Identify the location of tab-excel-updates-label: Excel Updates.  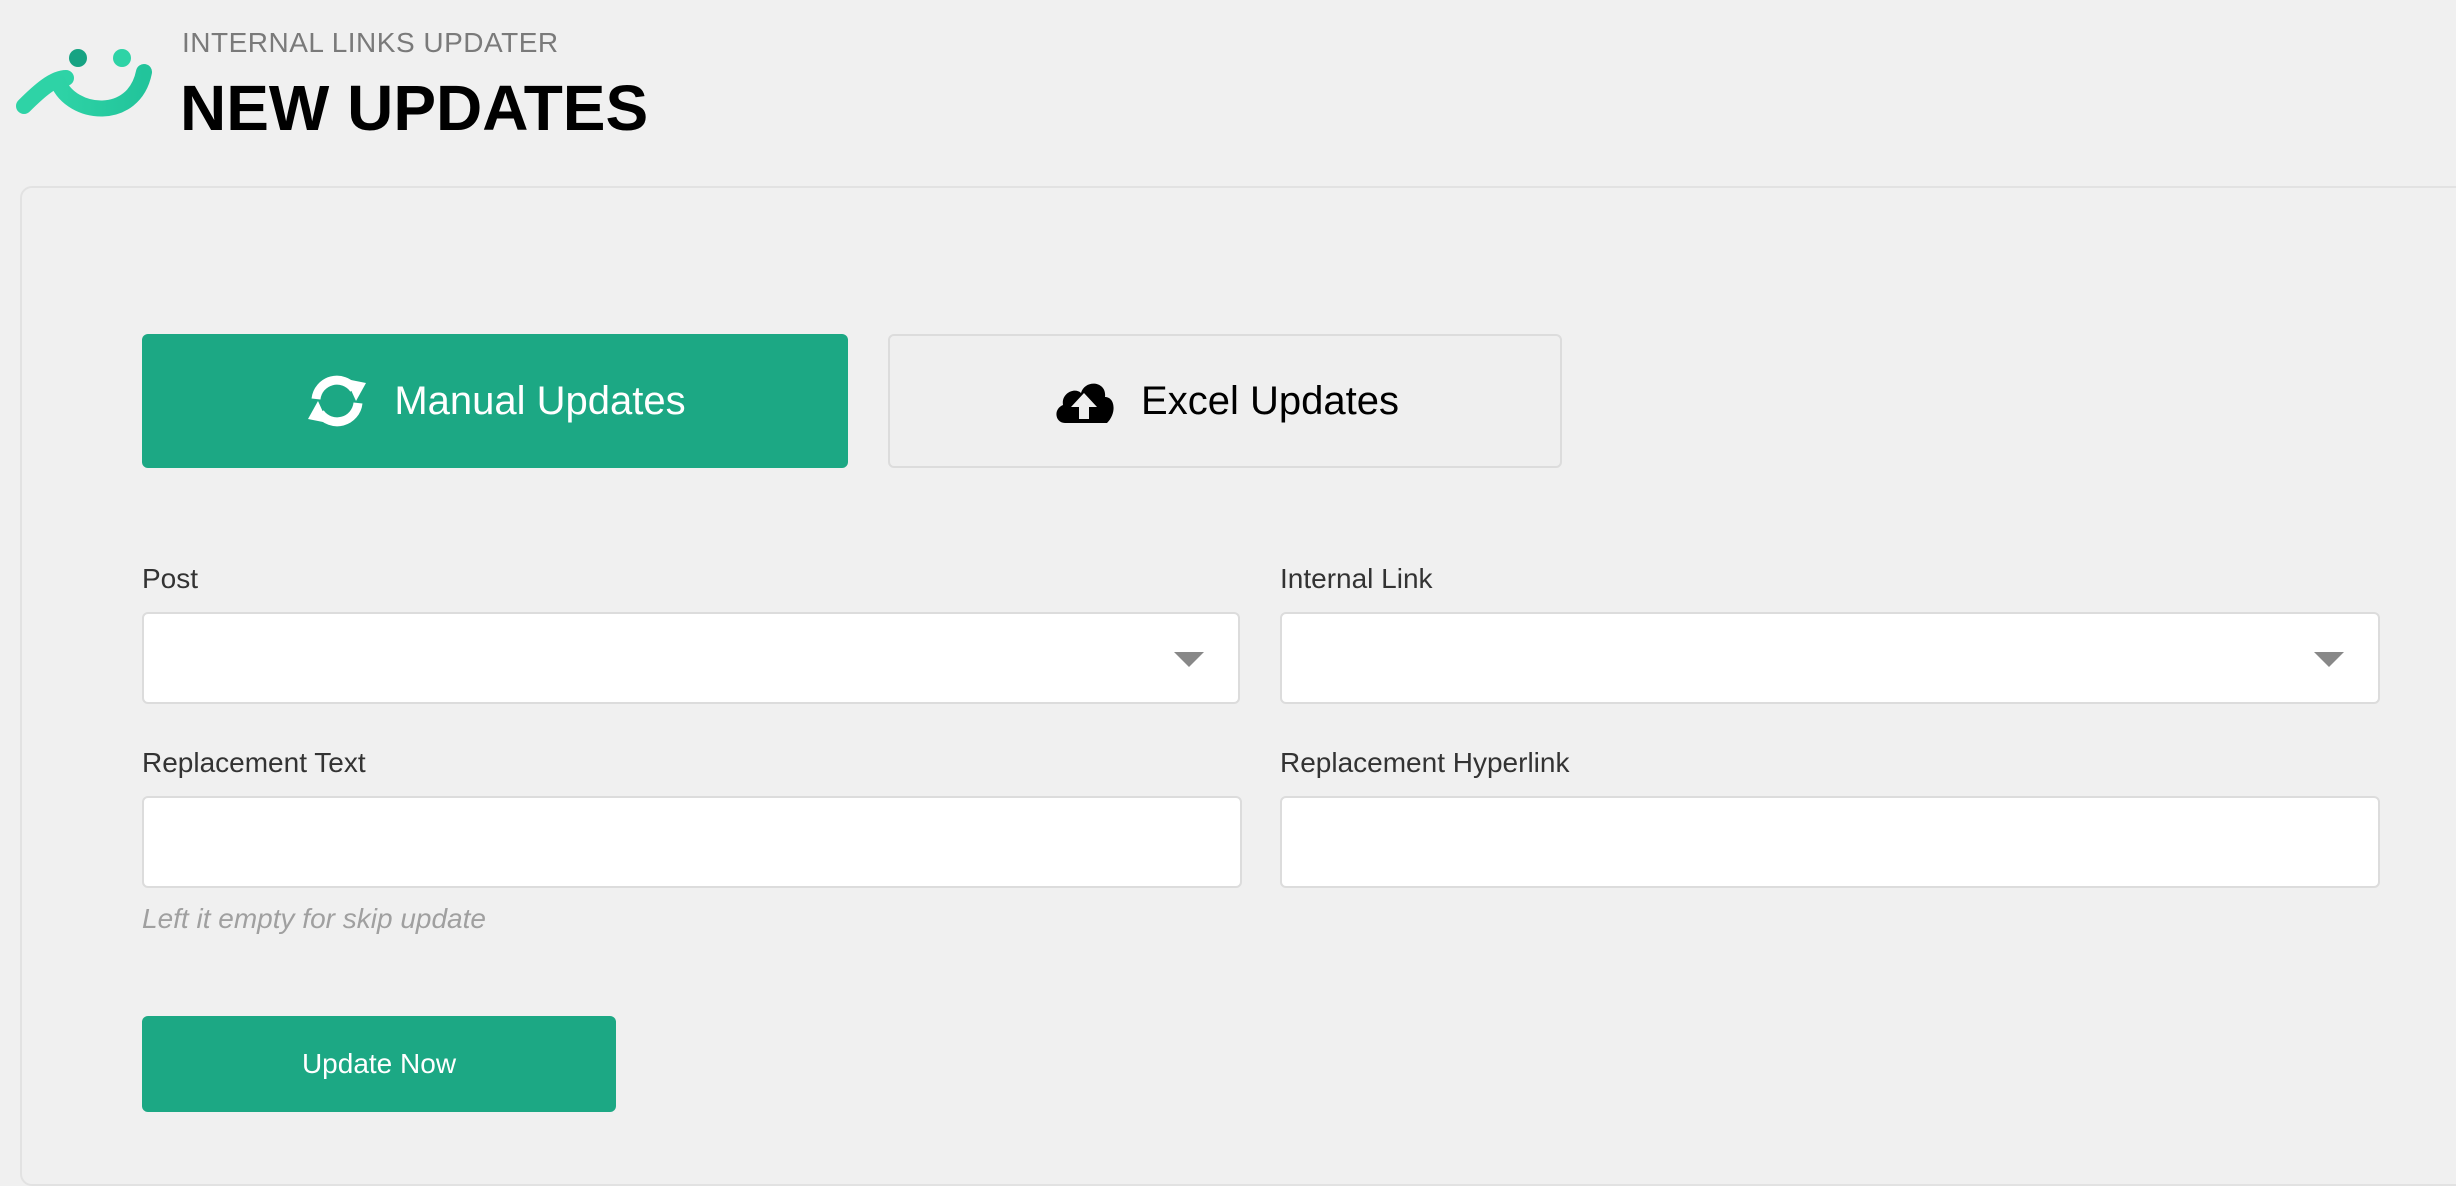
(1270, 400).